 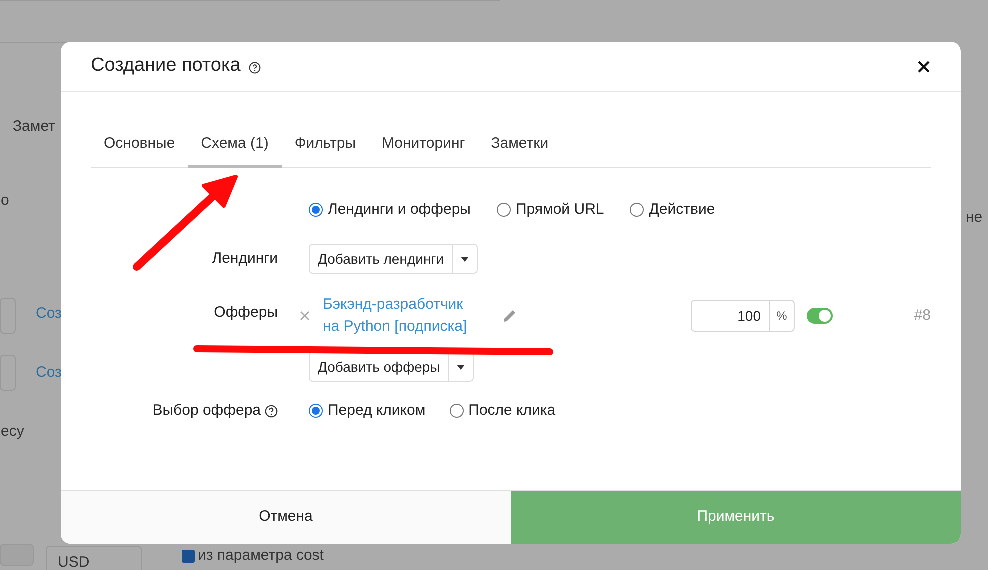 I want to click on cancel-button: Отмена, so click(x=286, y=517).